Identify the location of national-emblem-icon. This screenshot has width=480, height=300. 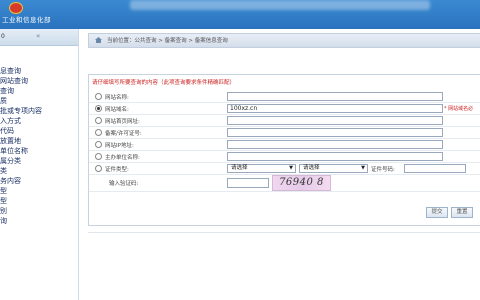
(16, 8).